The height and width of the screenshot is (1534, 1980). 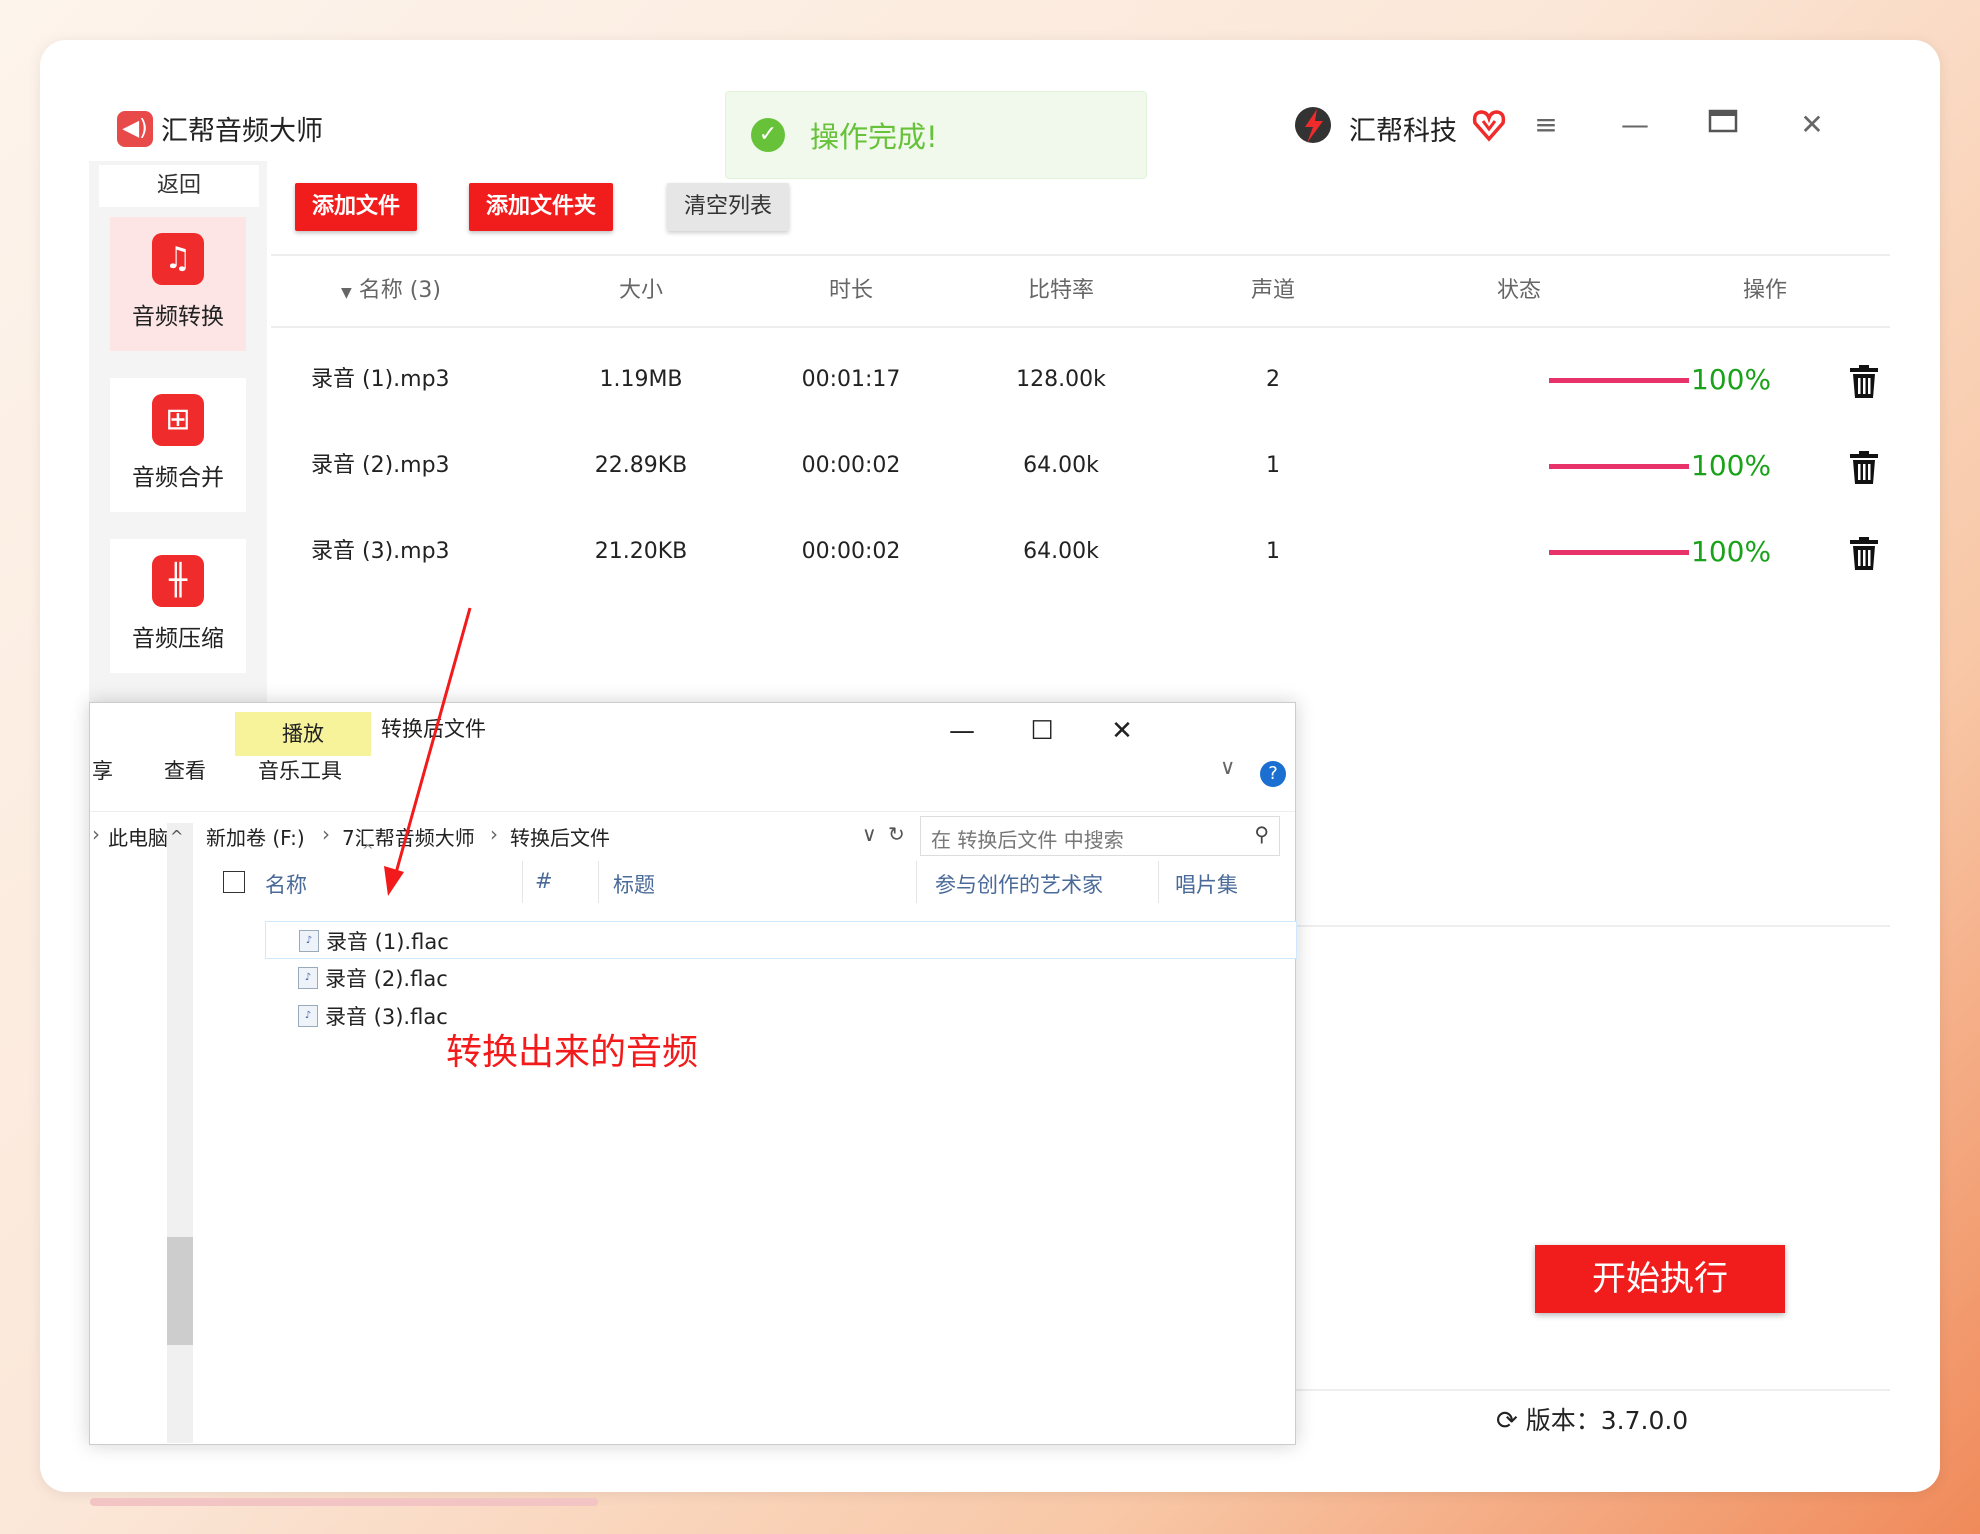 I want to click on refresh-icon: ⟳, so click(x=1507, y=1421).